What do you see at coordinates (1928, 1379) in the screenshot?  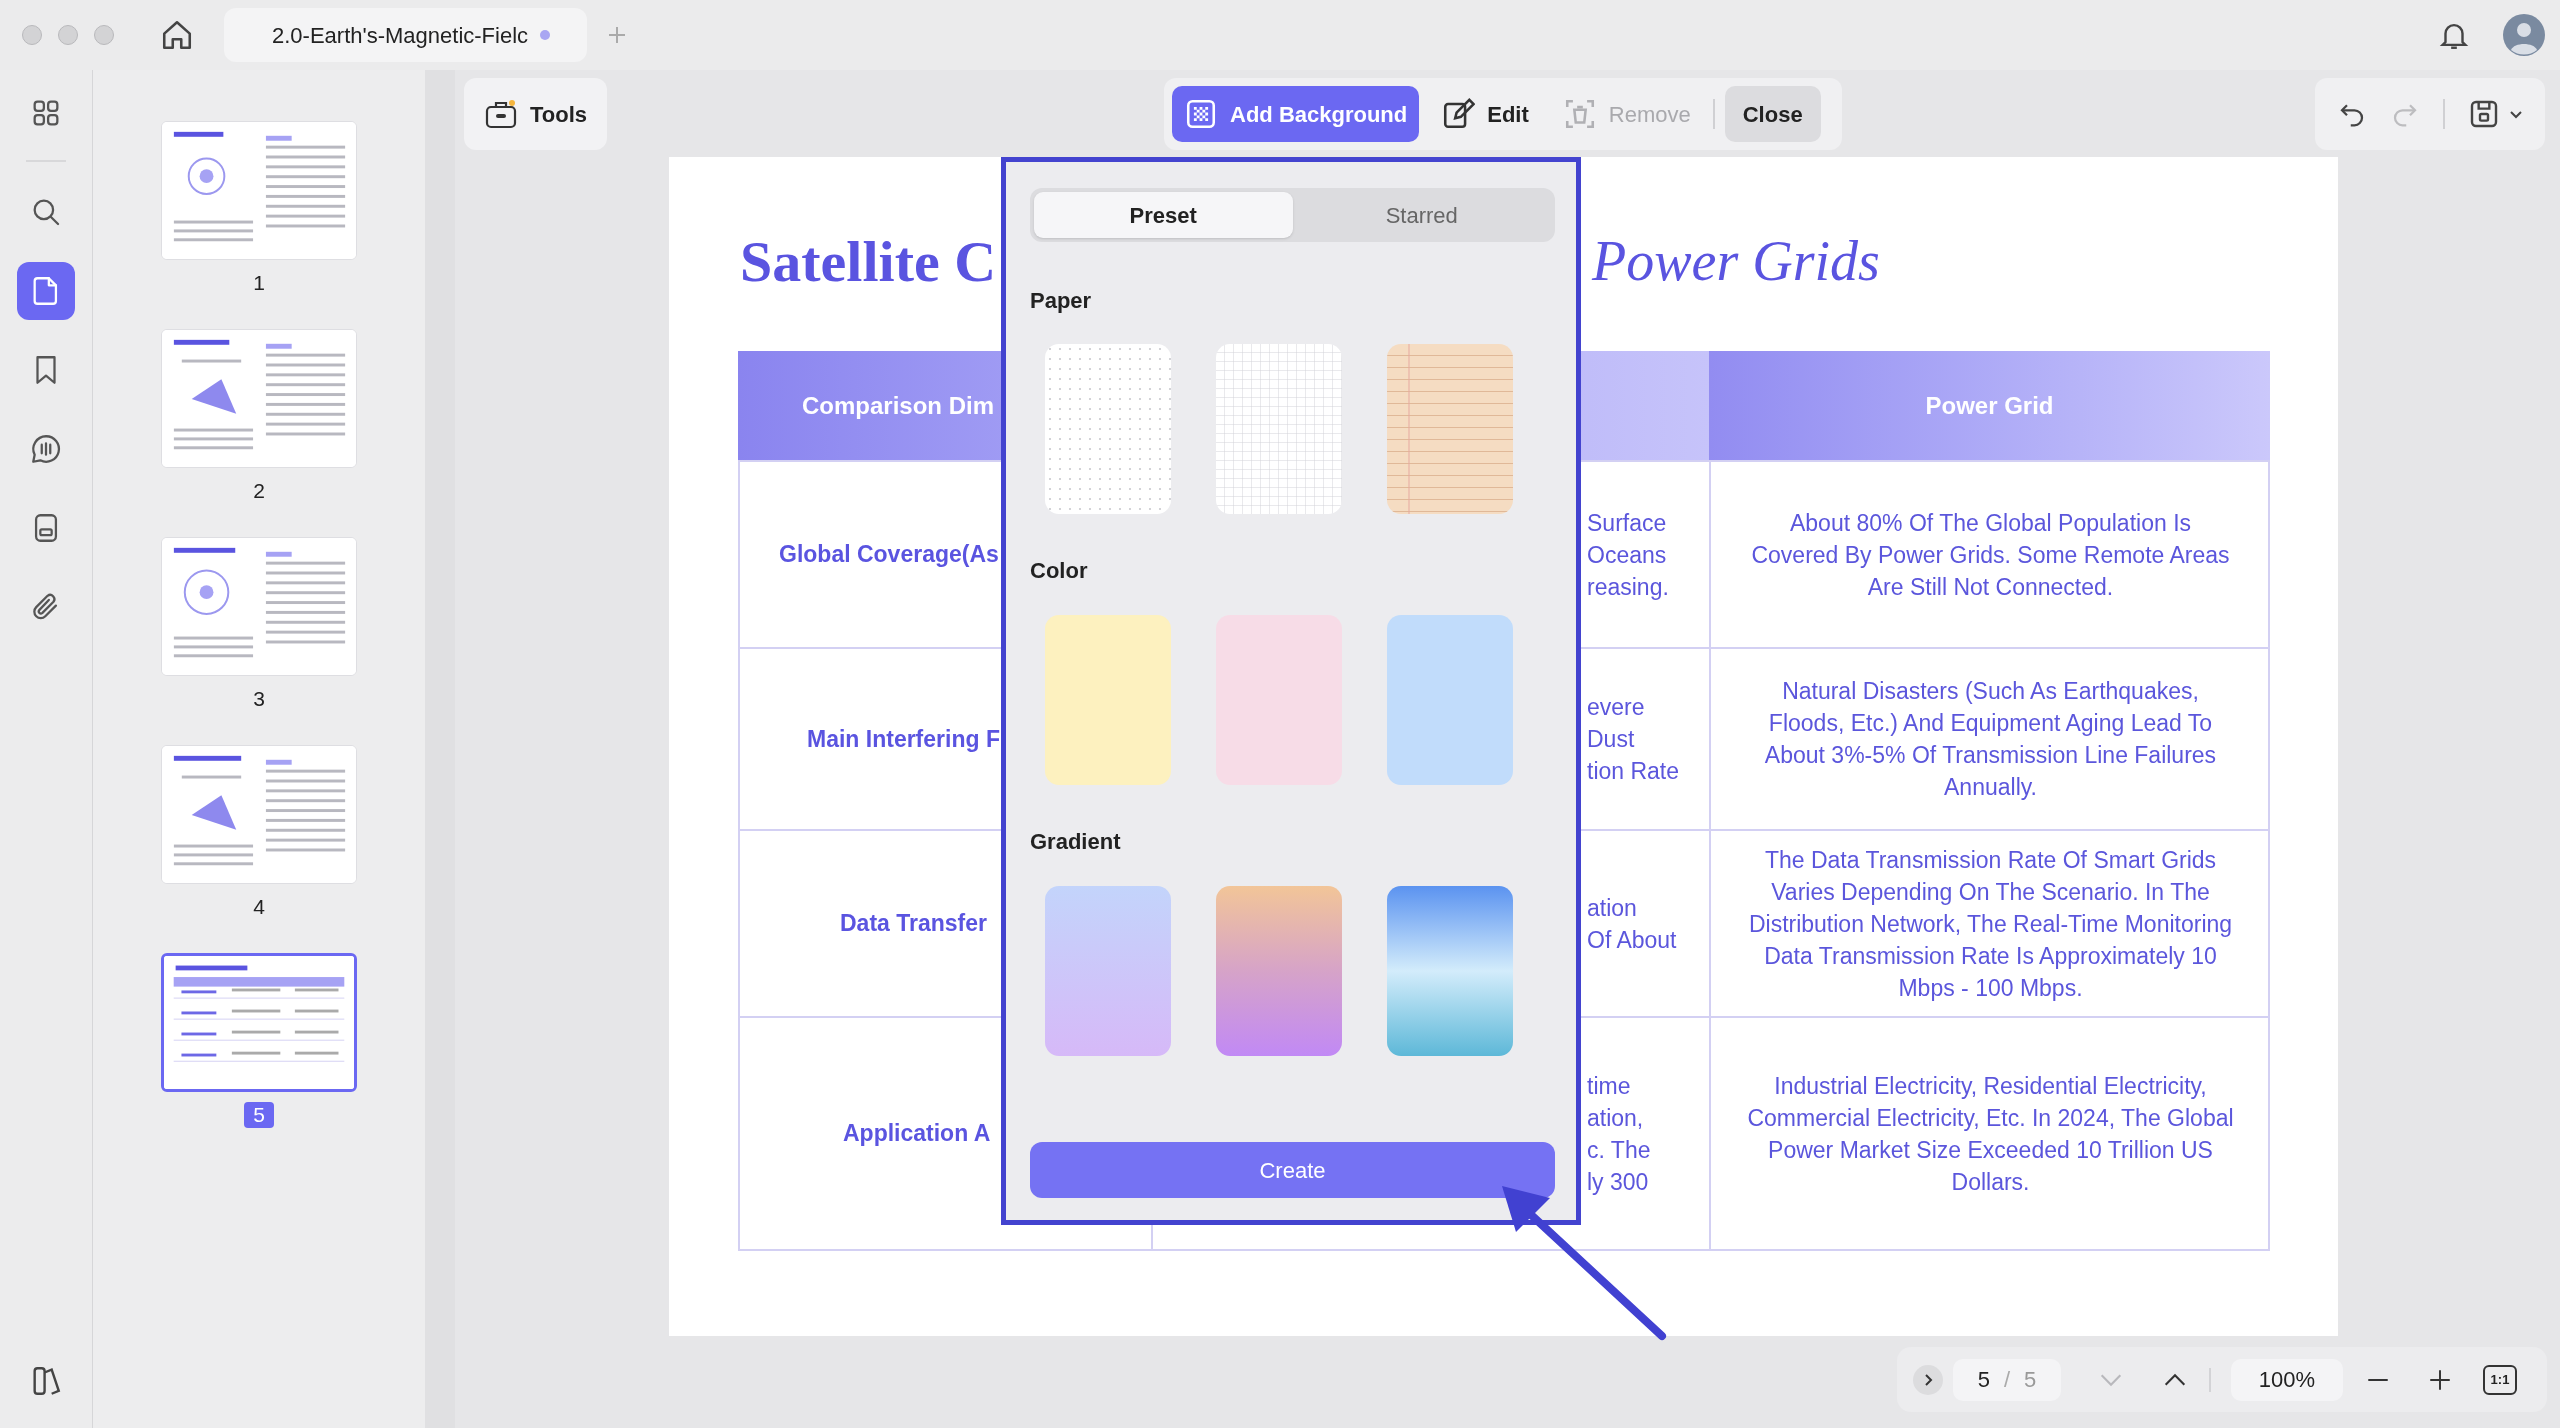 I see `expand-button` at bounding box center [1928, 1379].